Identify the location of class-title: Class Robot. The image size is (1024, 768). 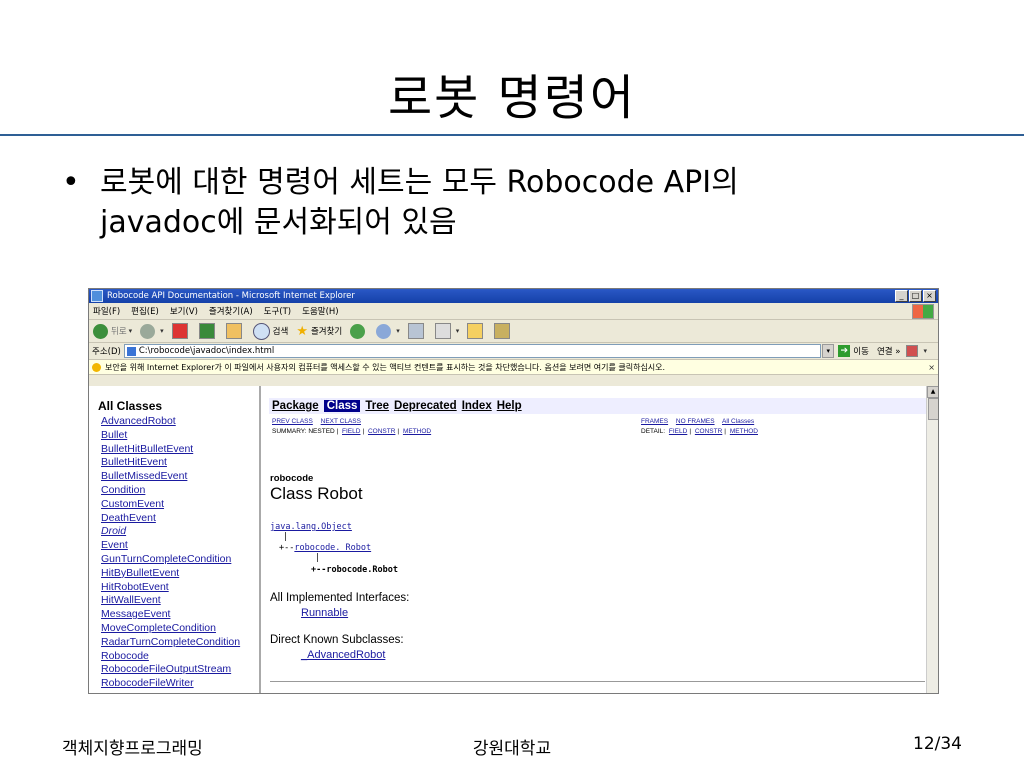
(316, 493).